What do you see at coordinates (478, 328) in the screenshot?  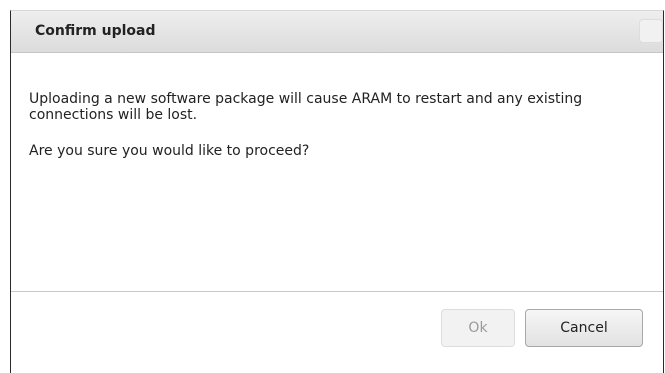 I see `ok-button: Ok` at bounding box center [478, 328].